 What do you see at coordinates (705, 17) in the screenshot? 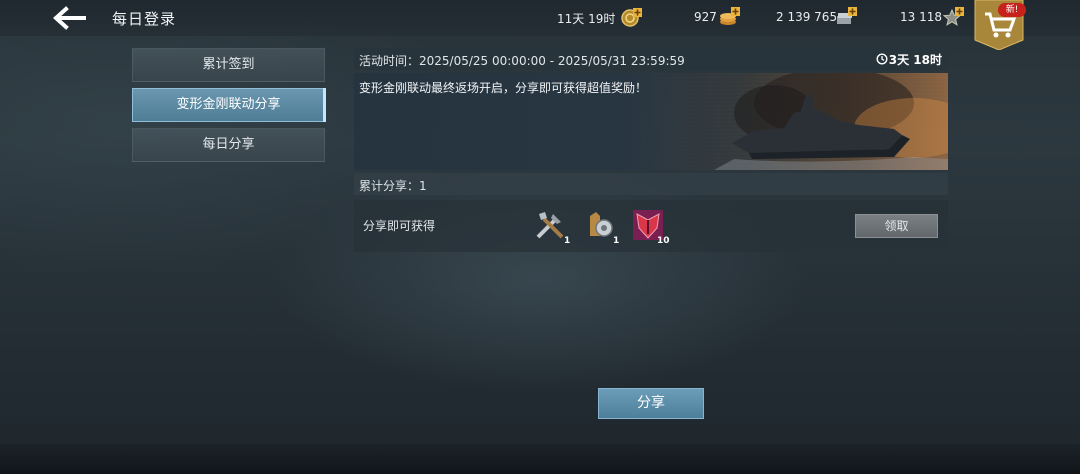
I see `coin-value: 927` at bounding box center [705, 17].